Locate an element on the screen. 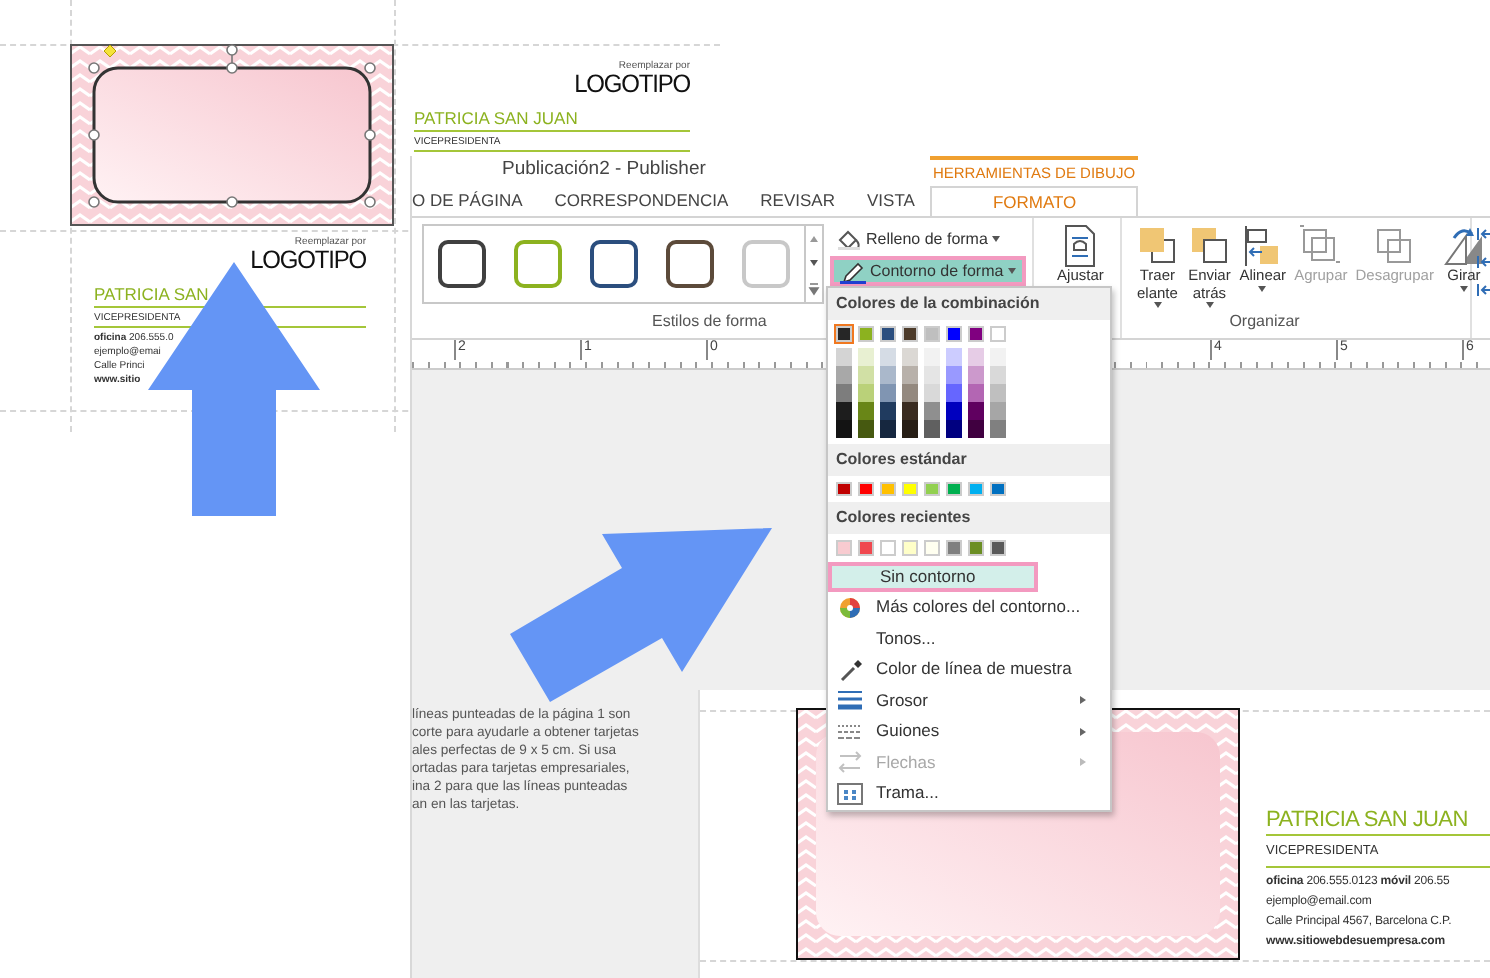 The width and height of the screenshot is (1490, 978). menu-item: Sin contorno is located at coordinates (933, 576).